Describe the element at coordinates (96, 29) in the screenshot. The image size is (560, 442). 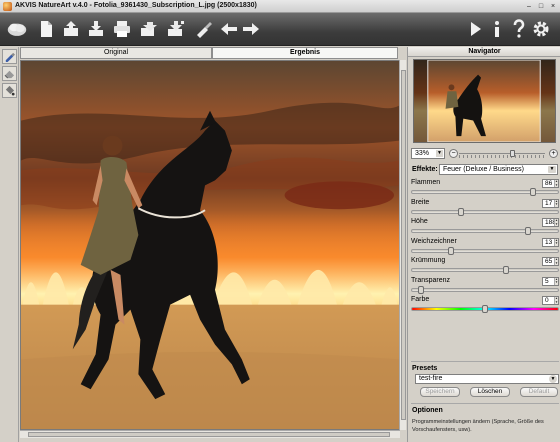
I see `save-file-icon` at that location.